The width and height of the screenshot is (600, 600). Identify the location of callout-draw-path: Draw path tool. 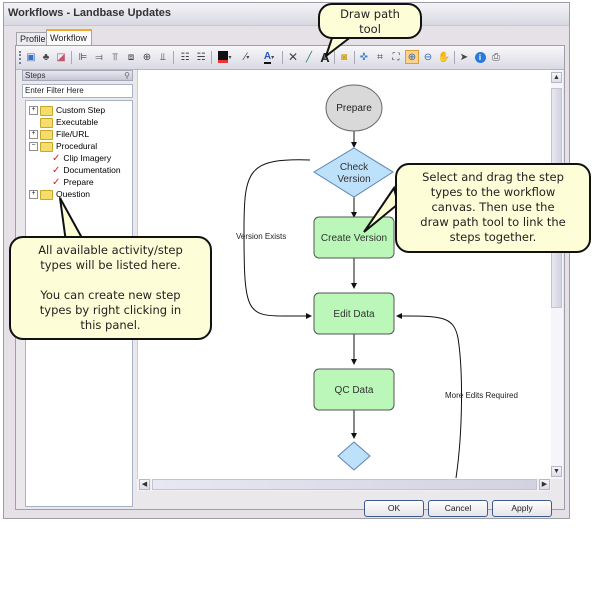
(370, 21).